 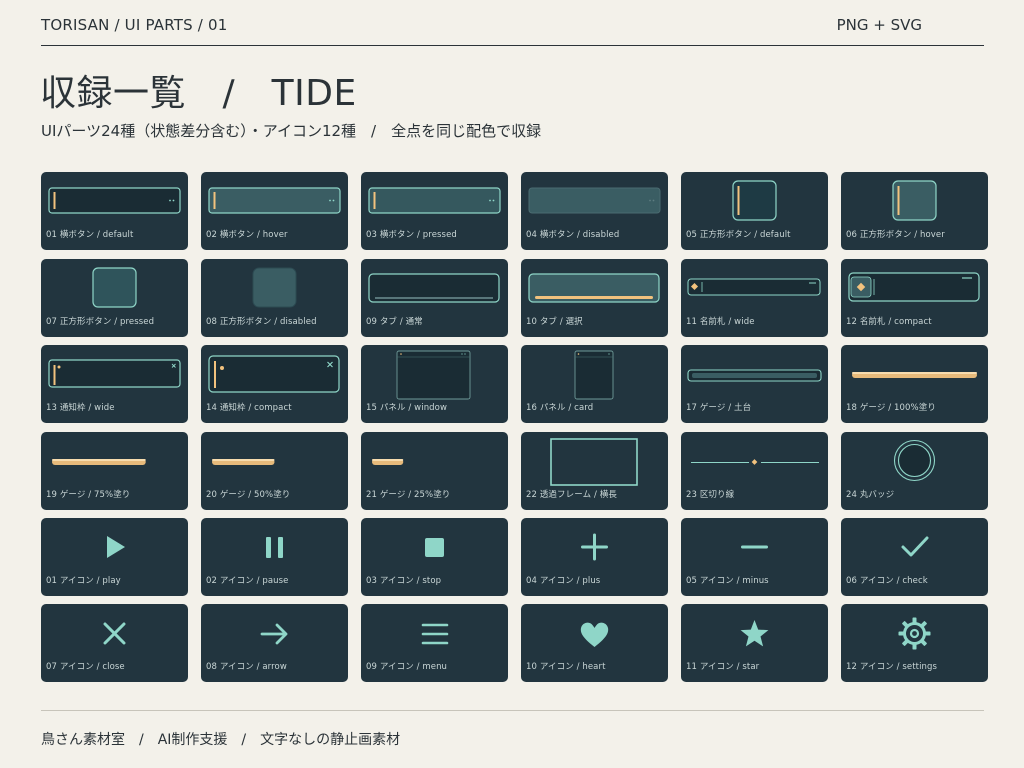 I want to click on stop-icon, so click(x=434, y=547).